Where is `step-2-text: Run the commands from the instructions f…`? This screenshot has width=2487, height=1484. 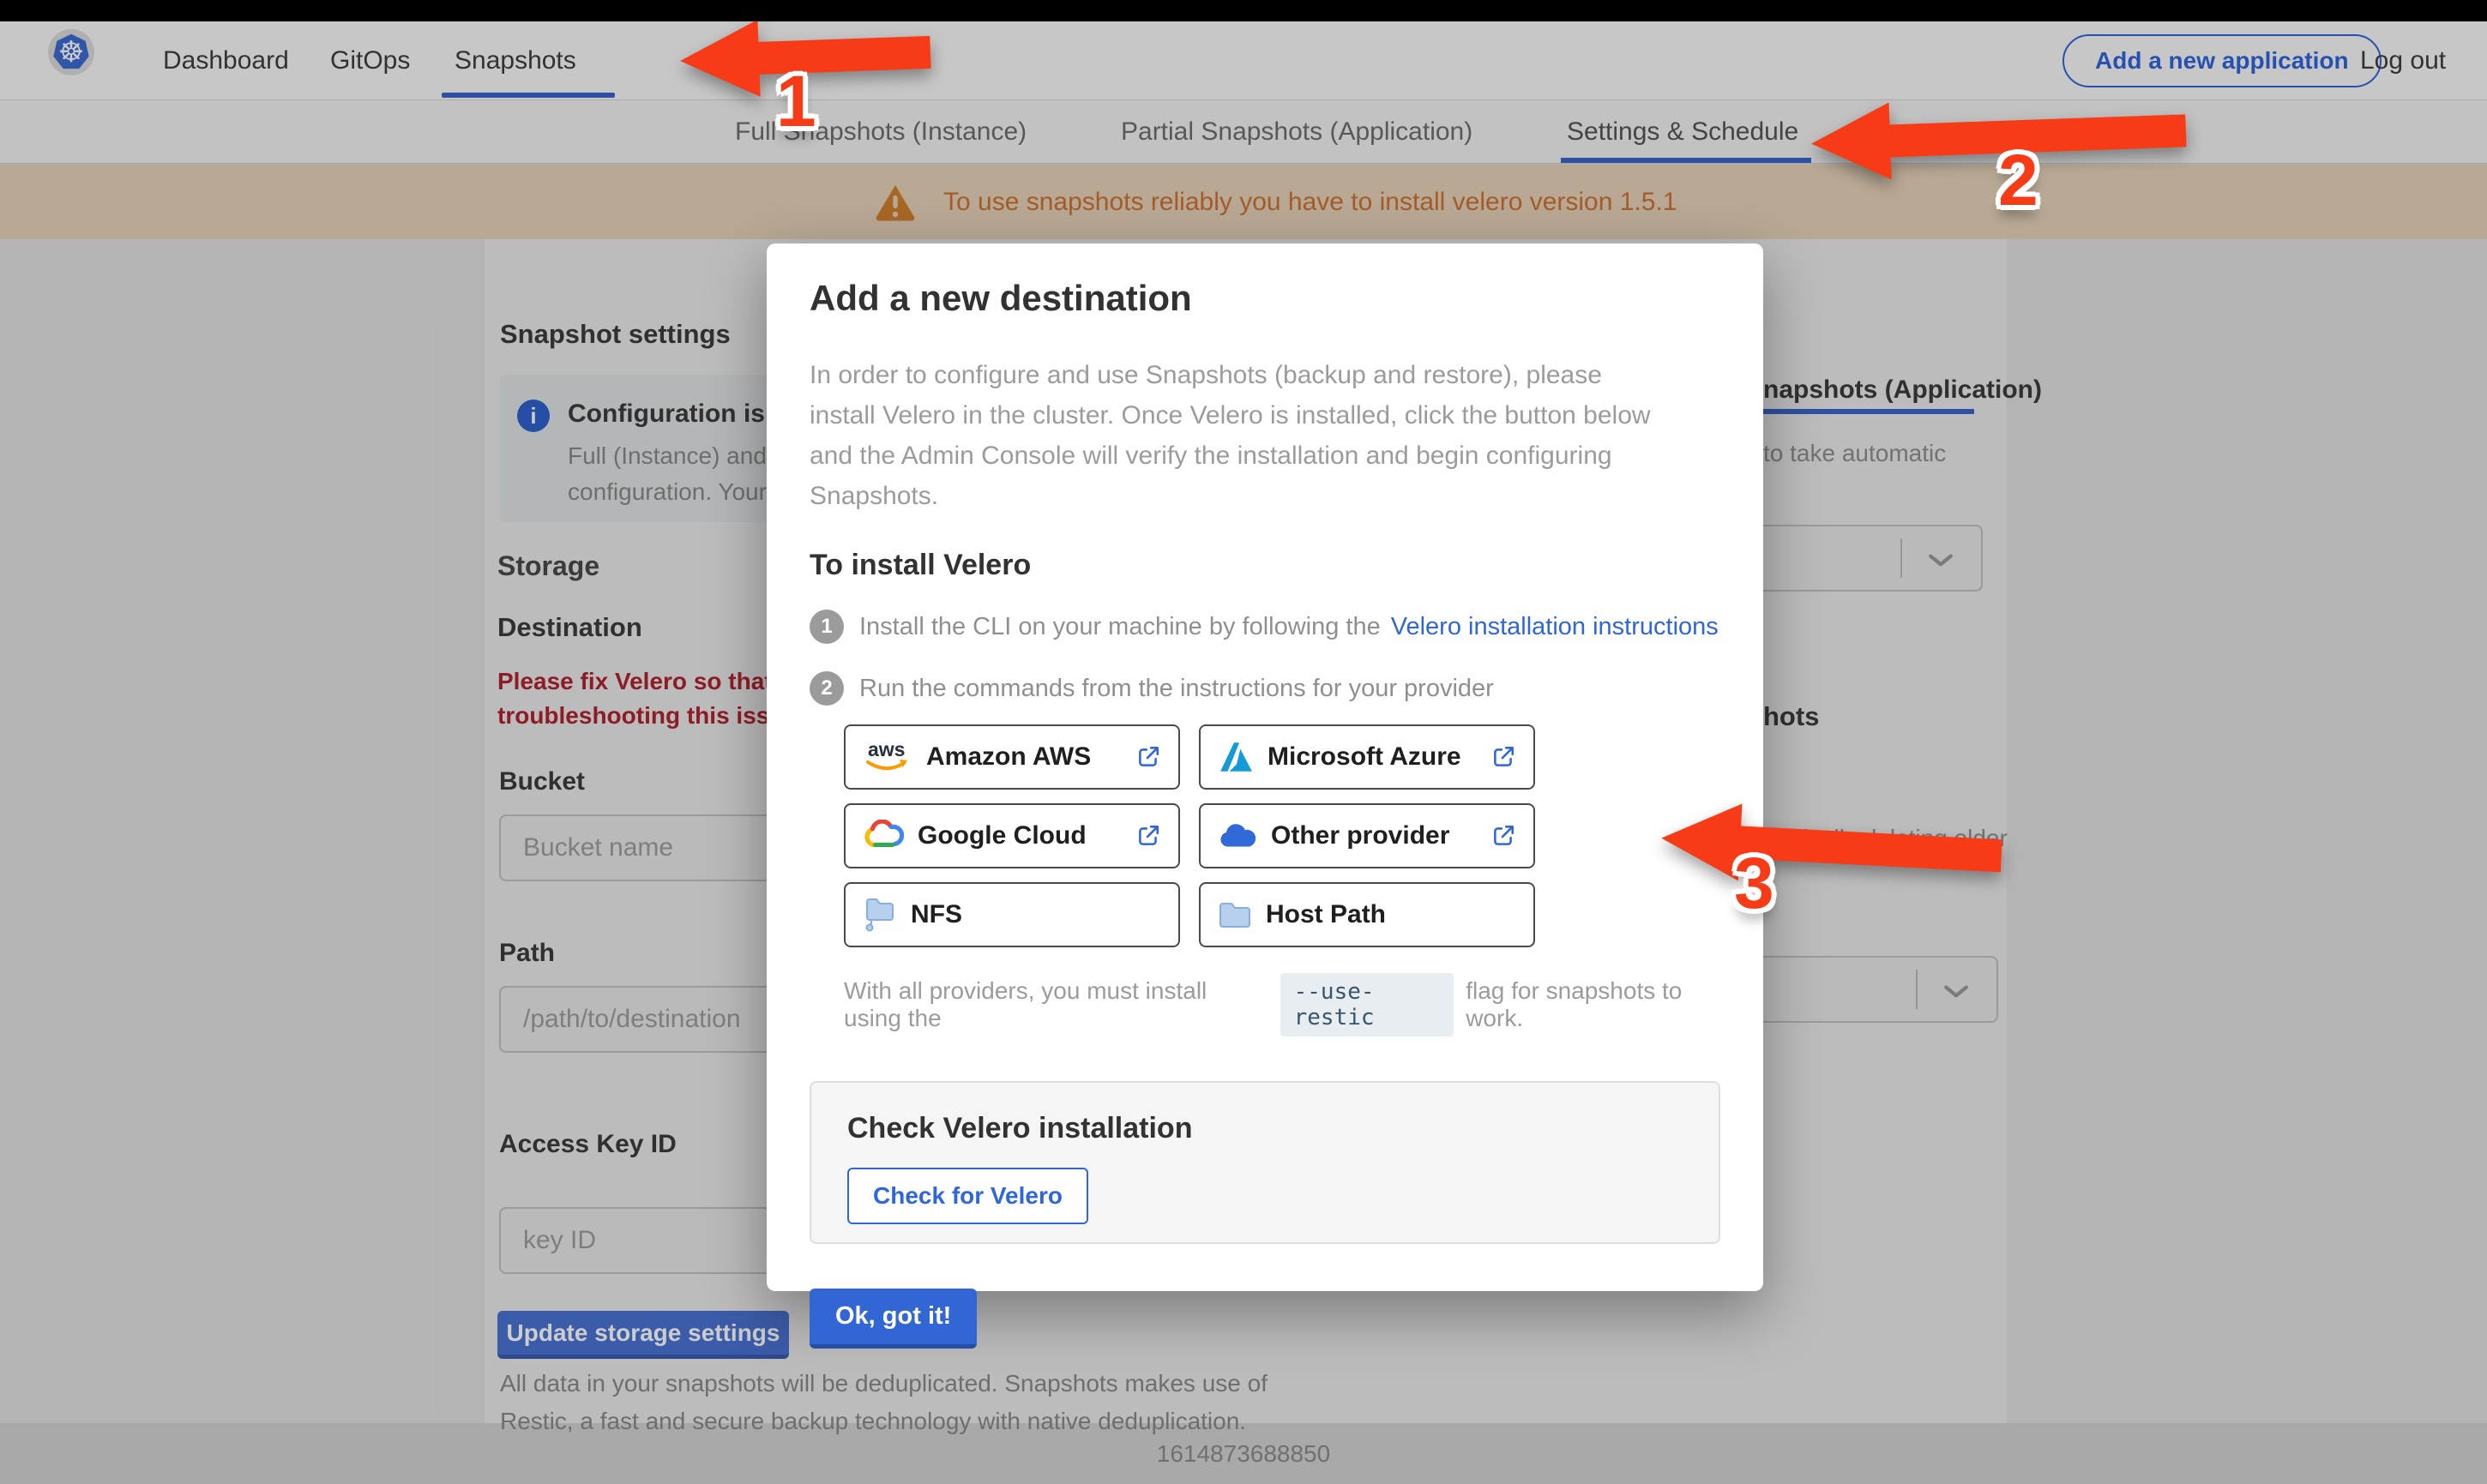
step-2-text: Run the commands from the instructions f… is located at coordinates (1176, 688).